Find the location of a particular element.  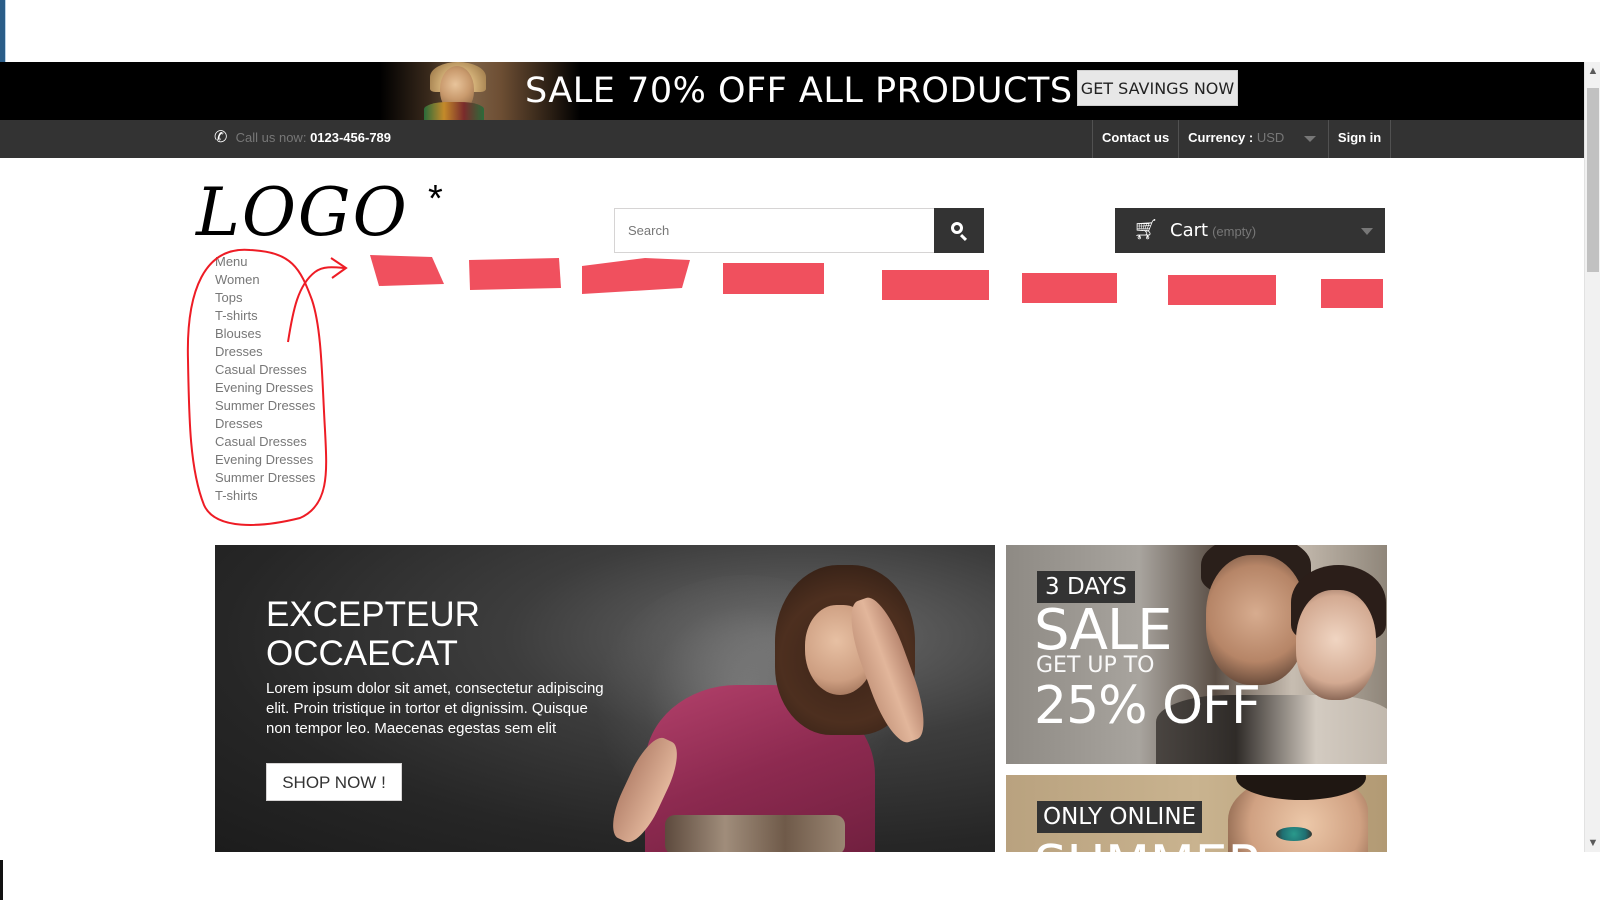

phone-number: 0123-456-789 is located at coordinates (351, 137).